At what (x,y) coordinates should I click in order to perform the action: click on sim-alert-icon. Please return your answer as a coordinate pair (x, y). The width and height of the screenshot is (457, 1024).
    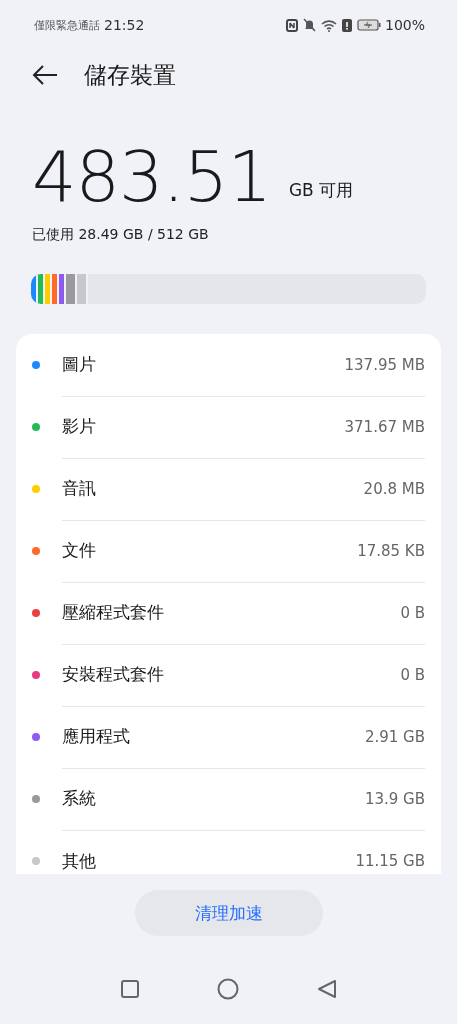
    Looking at the image, I should click on (346, 25).